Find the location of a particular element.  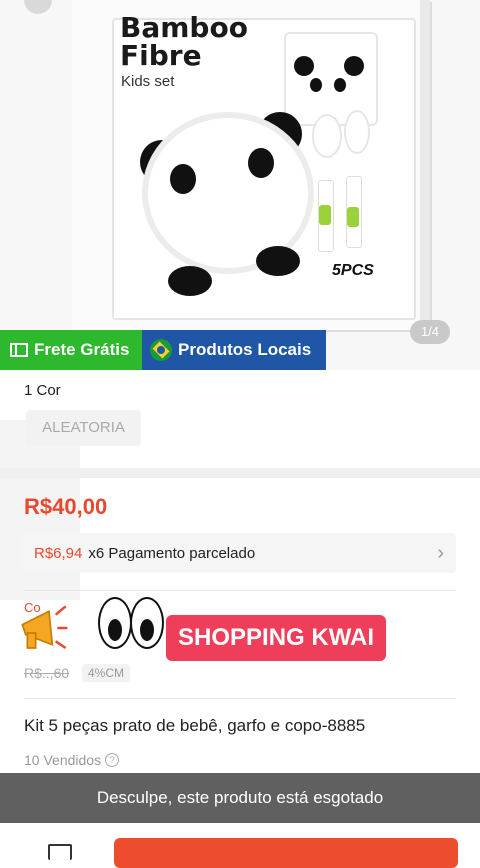

current-price: R$40,00 is located at coordinates (66, 506).